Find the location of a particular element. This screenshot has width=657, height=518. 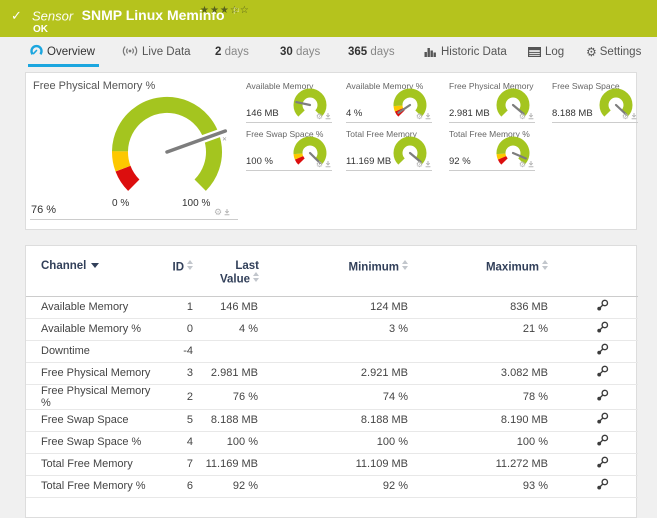

ok-check-icon: ✓ is located at coordinates (16, 16).